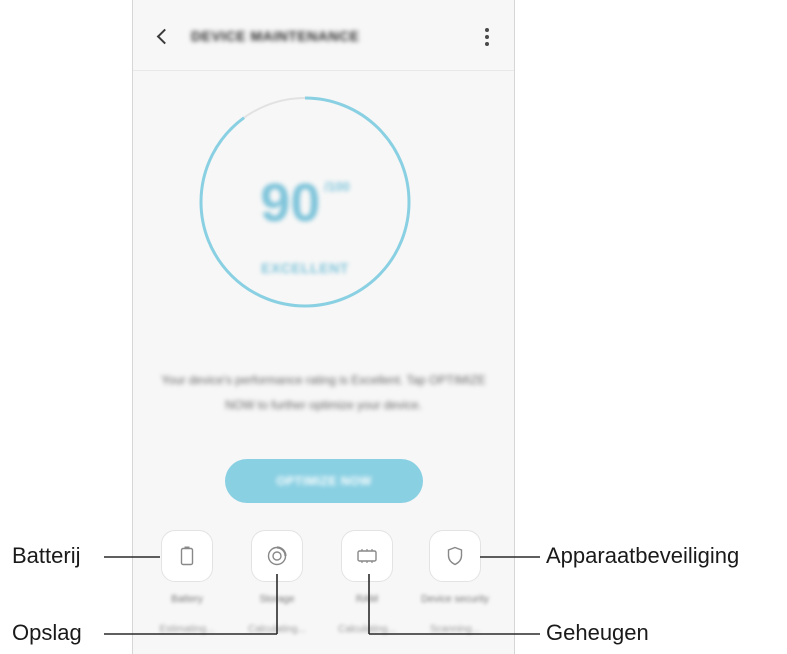 The width and height of the screenshot is (787, 654). I want to click on back-button, so click(162, 36).